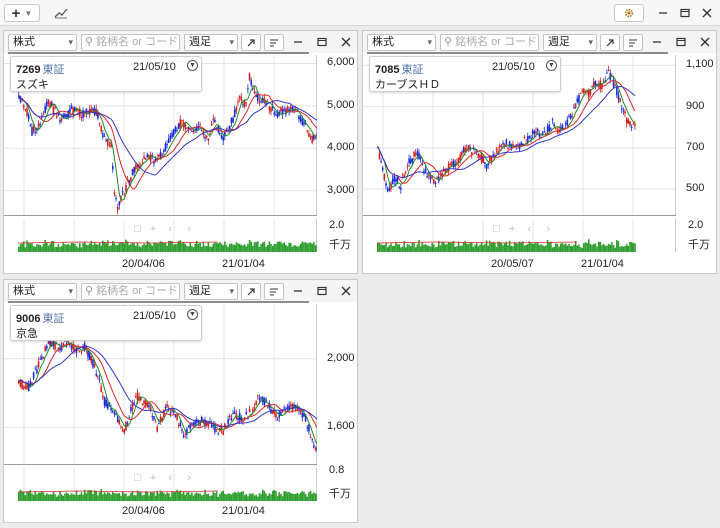 The image size is (720, 528). What do you see at coordinates (22, 13) in the screenshot?
I see `add-chart-button: + ▼` at bounding box center [22, 13].